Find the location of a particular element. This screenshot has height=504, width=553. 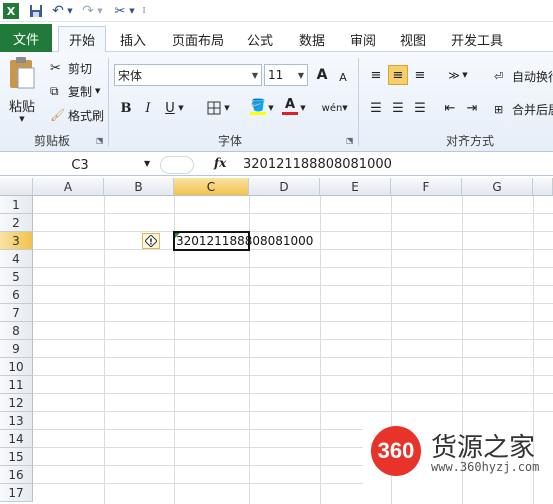

row-header-6: 6 is located at coordinates (16, 295).